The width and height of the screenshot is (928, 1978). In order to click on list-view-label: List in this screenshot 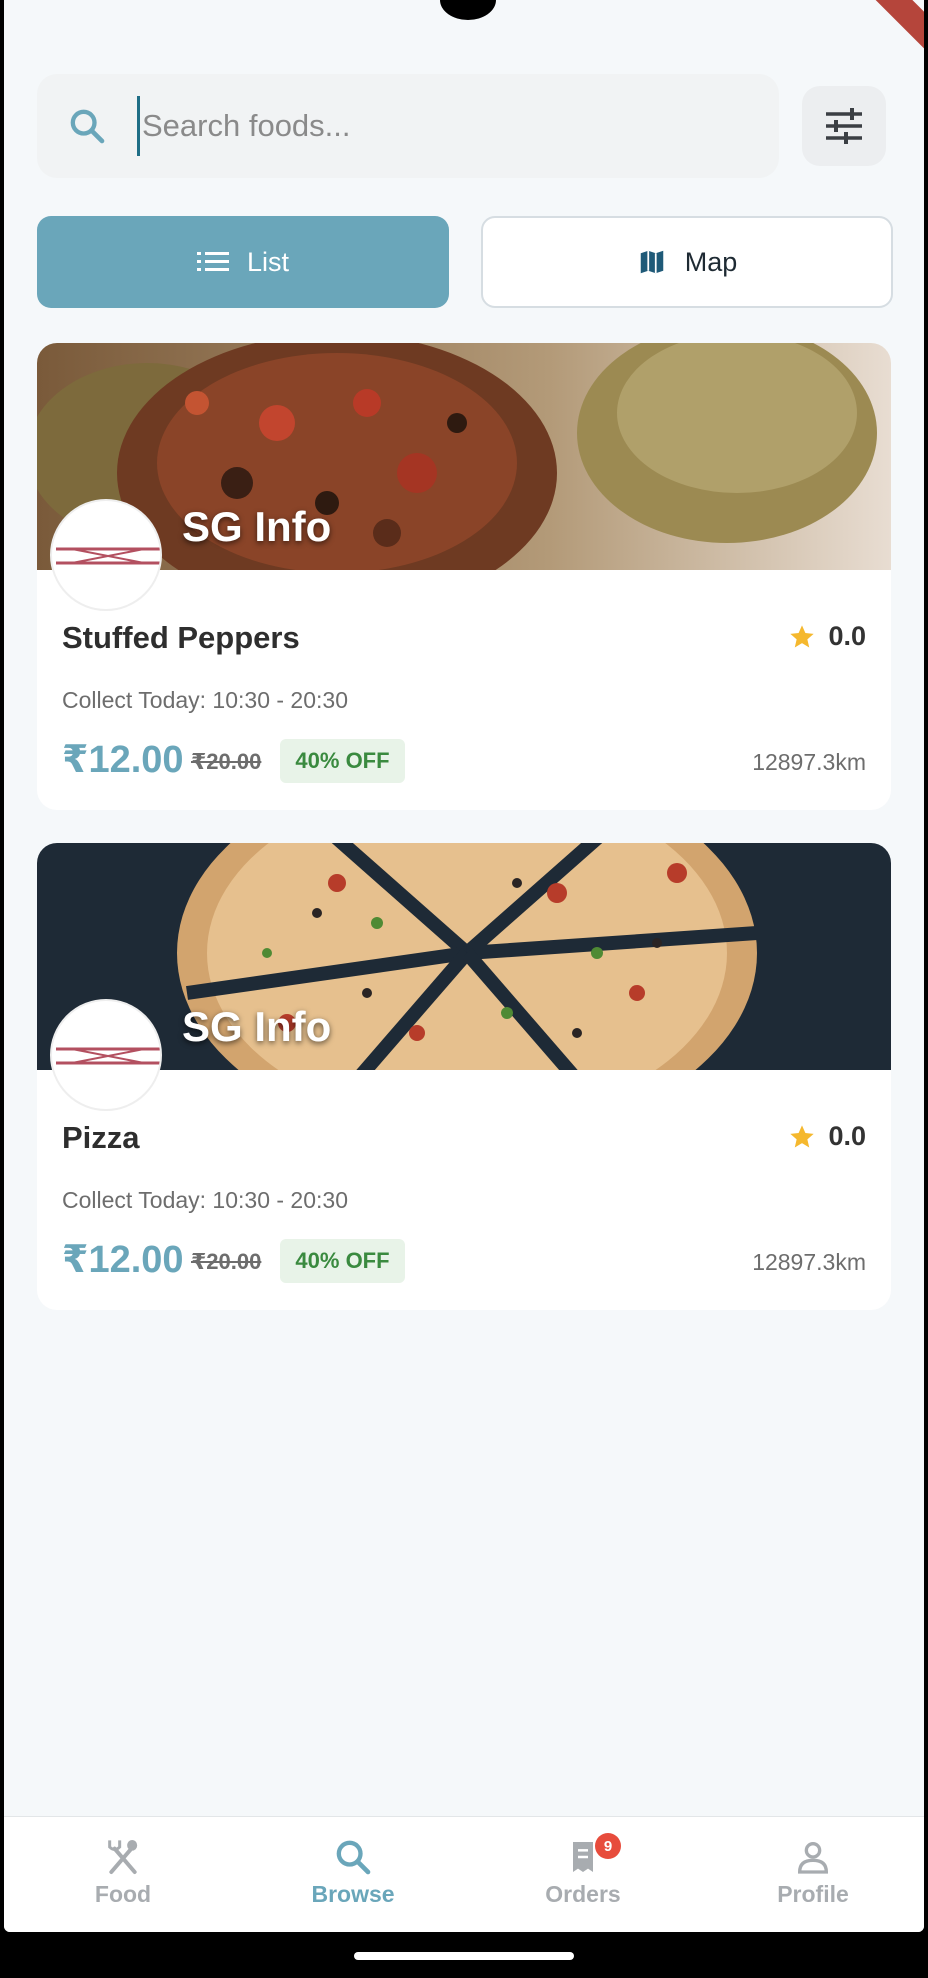, I will do `click(268, 261)`.